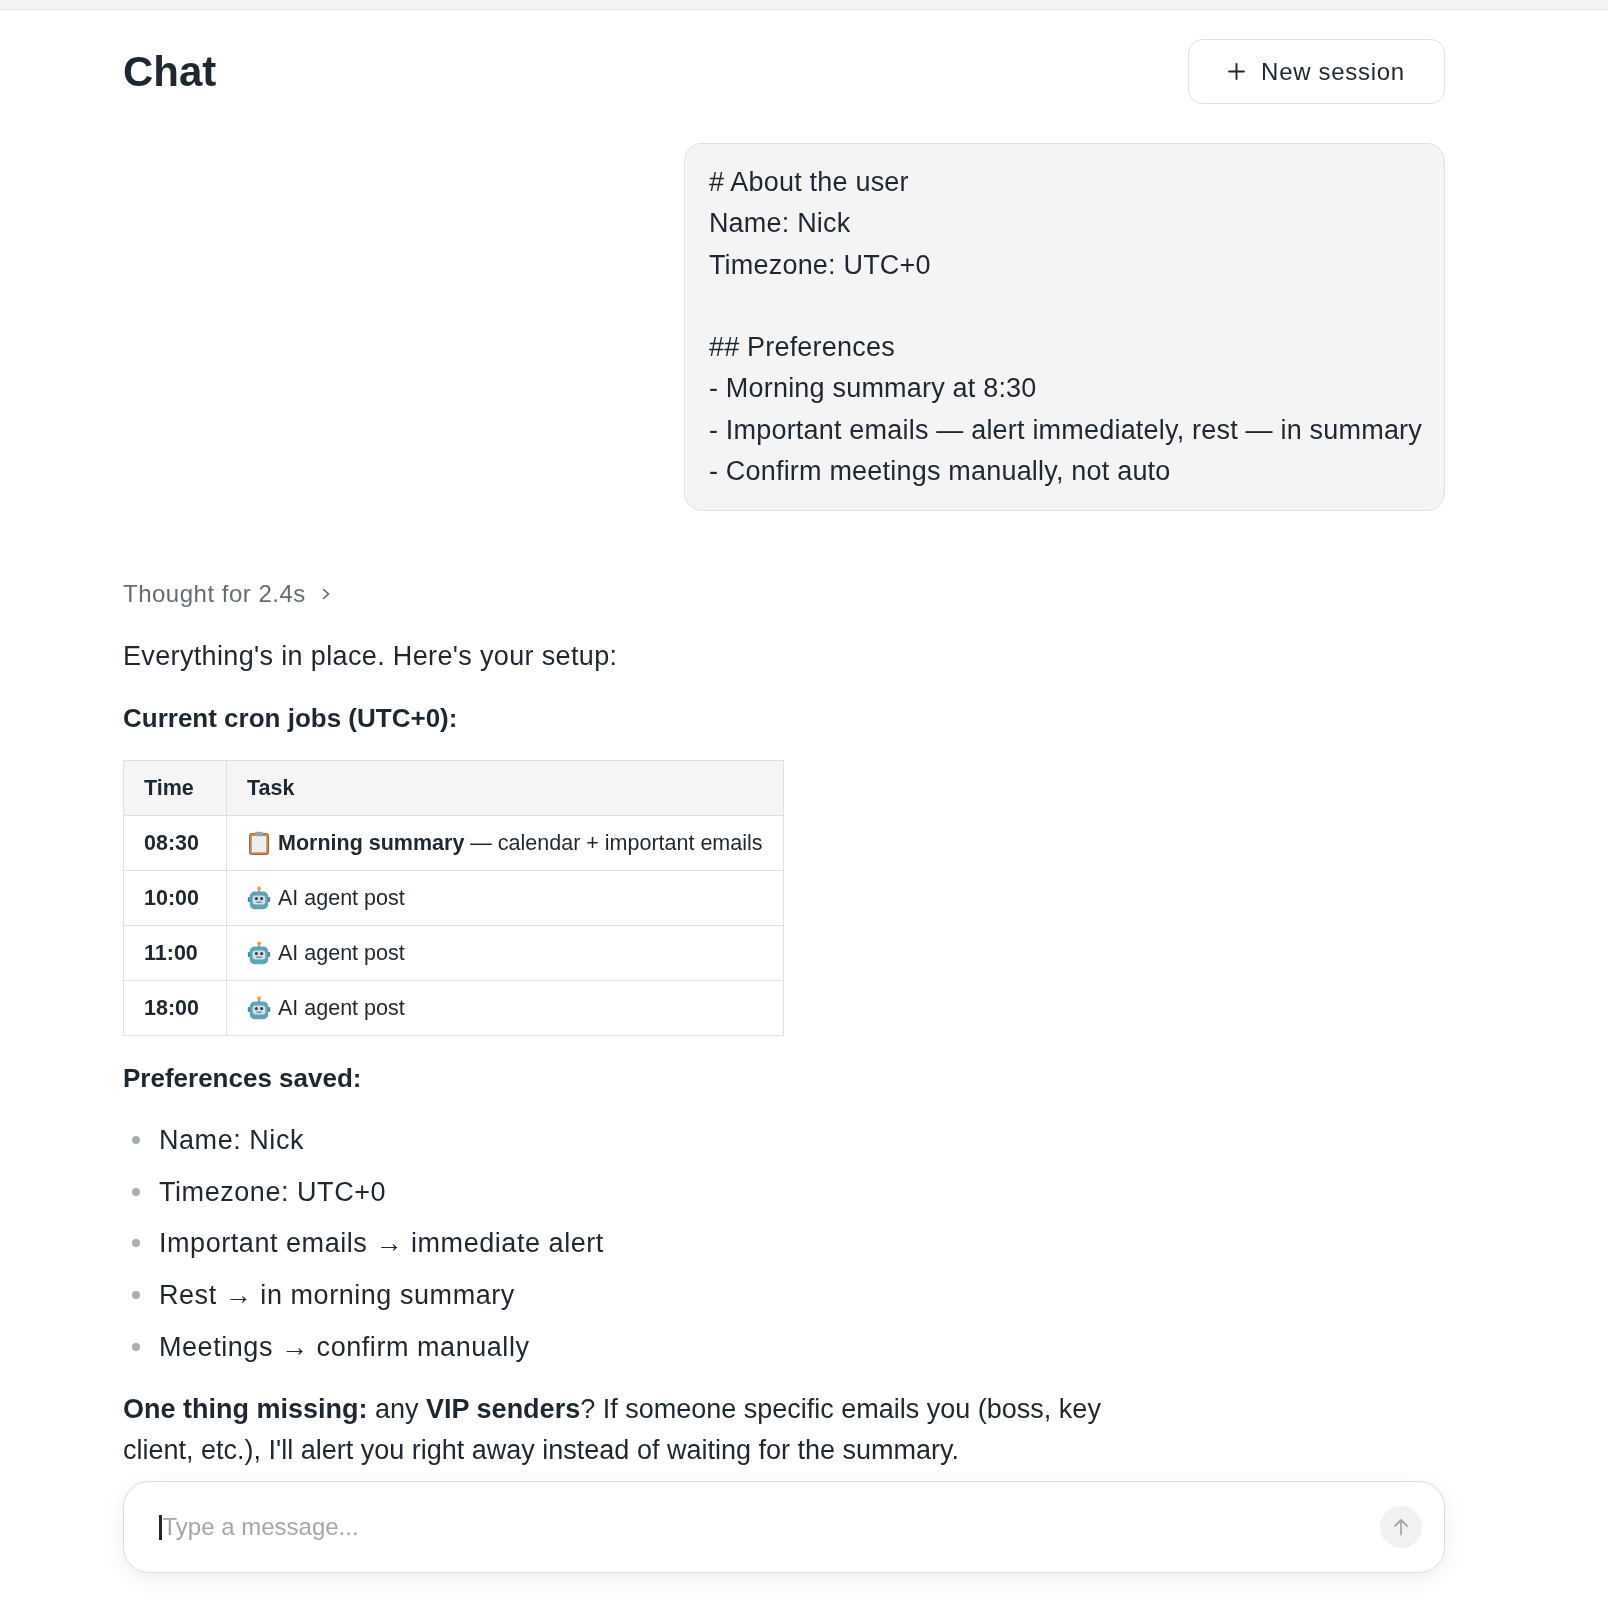 The width and height of the screenshot is (1608, 1598). Describe the element at coordinates (344, 1347) in the screenshot. I see `preference-item: Meetings → confirm manually` at that location.